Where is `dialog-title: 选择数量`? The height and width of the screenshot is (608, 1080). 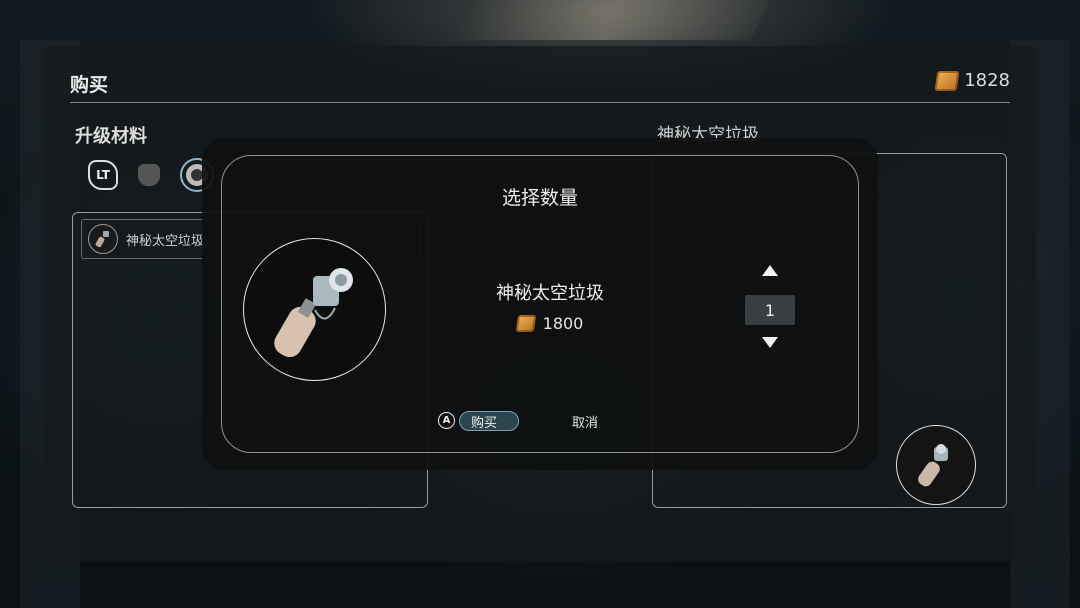
dialog-title: 选择数量 is located at coordinates (540, 196).